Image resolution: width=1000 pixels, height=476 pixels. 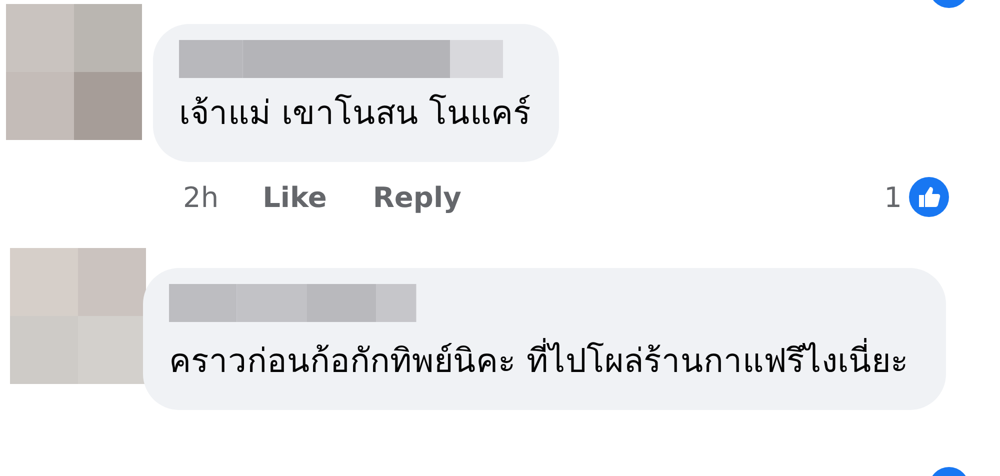 I want to click on comment-action: Reply, so click(x=417, y=197).